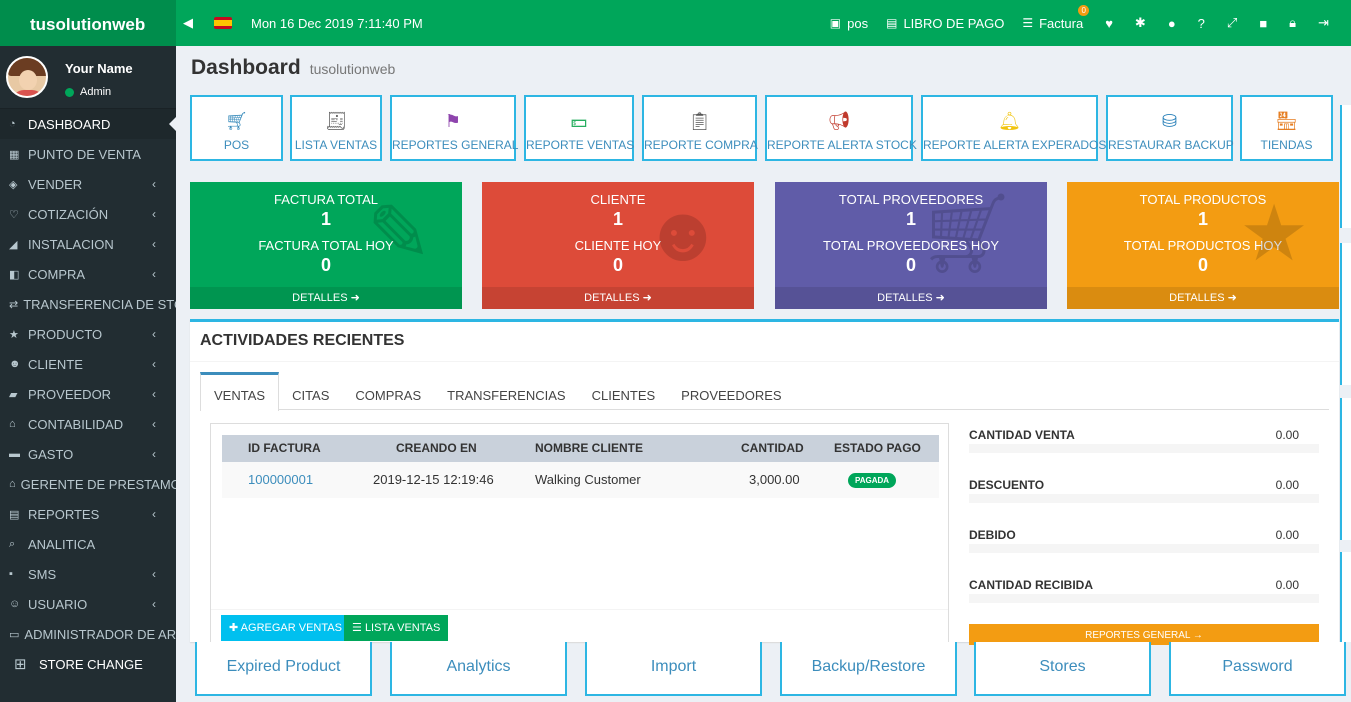 The image size is (1351, 702). Describe the element at coordinates (88, 454) in the screenshot. I see `sidebar-item-gasto: ▬ GASTO ‹` at that location.